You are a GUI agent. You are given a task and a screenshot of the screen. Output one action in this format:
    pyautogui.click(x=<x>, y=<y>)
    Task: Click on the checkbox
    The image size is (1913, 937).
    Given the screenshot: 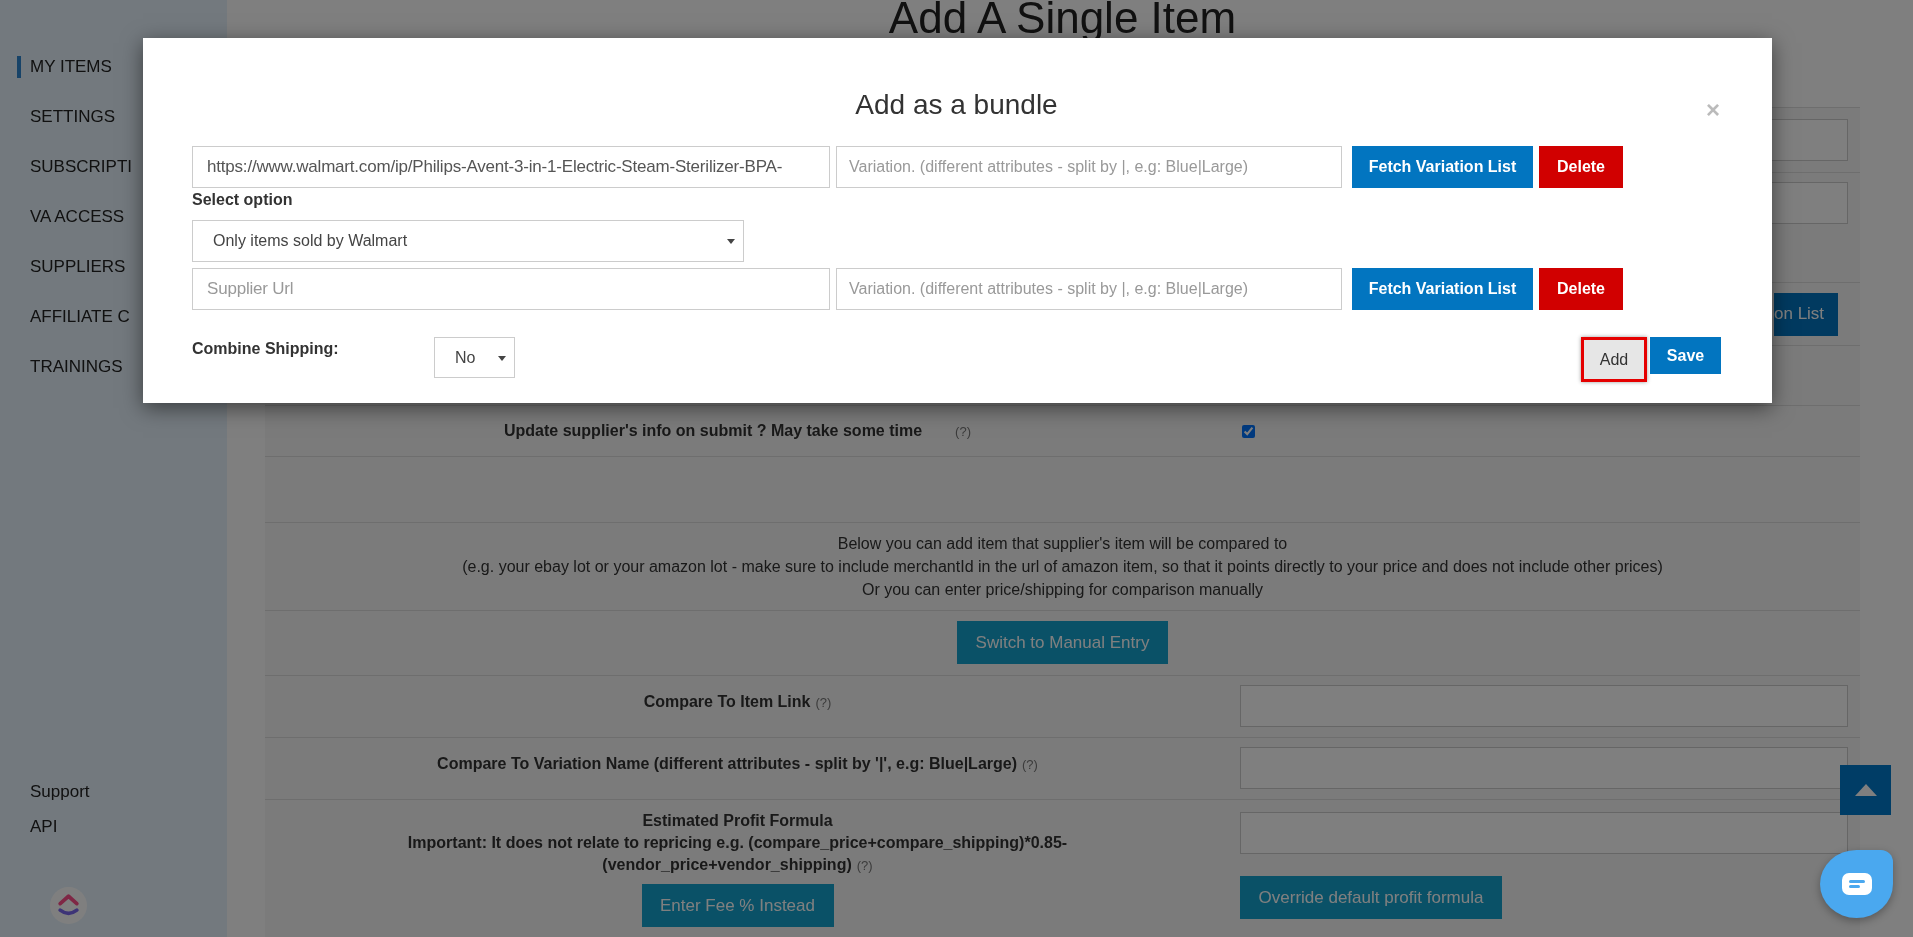 What is the action you would take?
    pyautogui.click(x=1248, y=431)
    